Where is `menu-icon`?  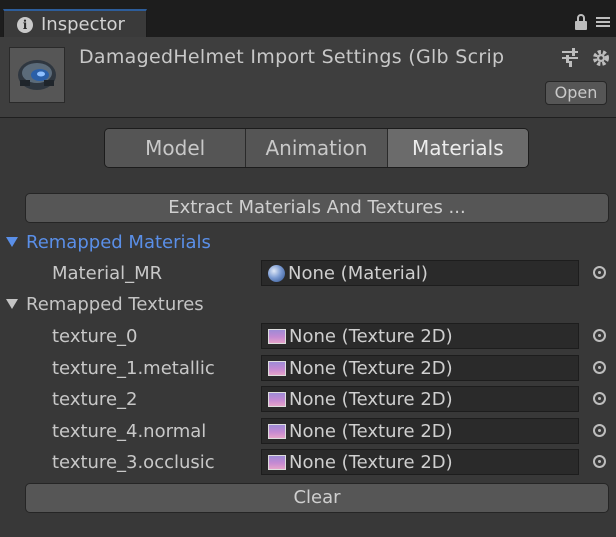
menu-icon is located at coordinates (603, 22).